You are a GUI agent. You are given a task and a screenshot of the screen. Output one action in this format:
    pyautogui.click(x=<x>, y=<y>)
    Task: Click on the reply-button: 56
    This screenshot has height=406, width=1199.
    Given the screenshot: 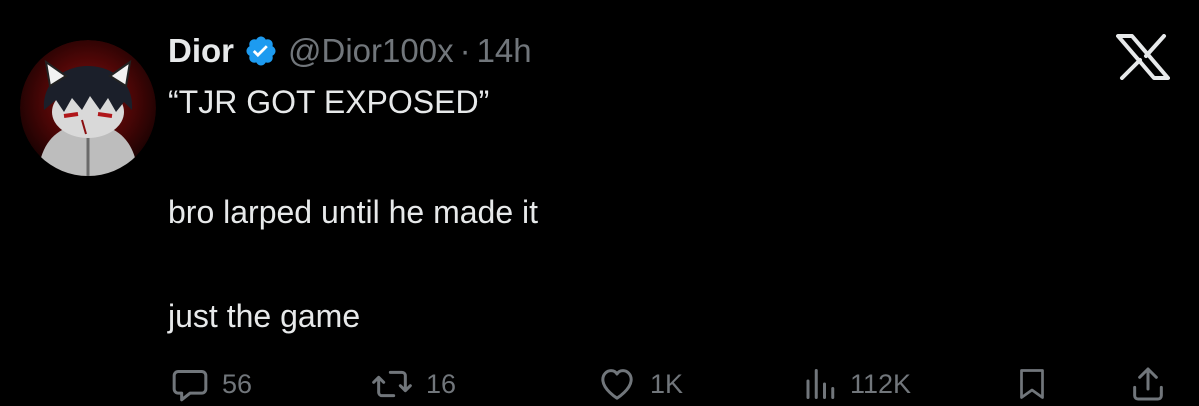 What is the action you would take?
    pyautogui.click(x=211, y=384)
    